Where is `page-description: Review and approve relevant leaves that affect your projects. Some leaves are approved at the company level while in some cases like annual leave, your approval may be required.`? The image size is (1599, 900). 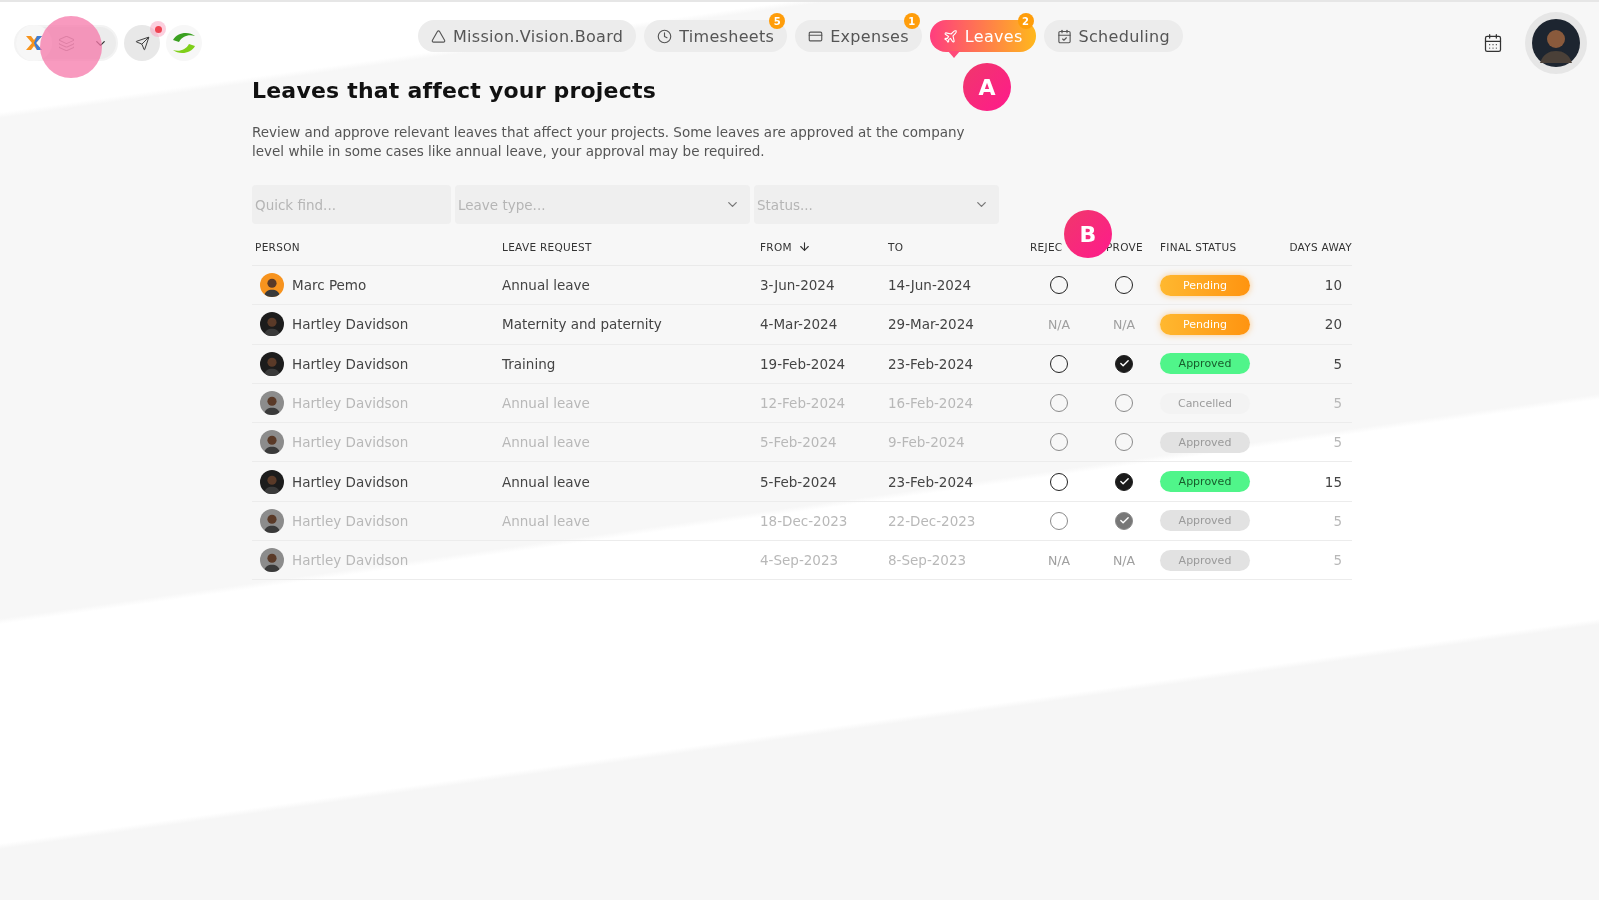 page-description: Review and approve relevant leaves that affect your projects. Some leaves are approved at the company level while in some cases like annual leave, your approval may be required. is located at coordinates (609, 142).